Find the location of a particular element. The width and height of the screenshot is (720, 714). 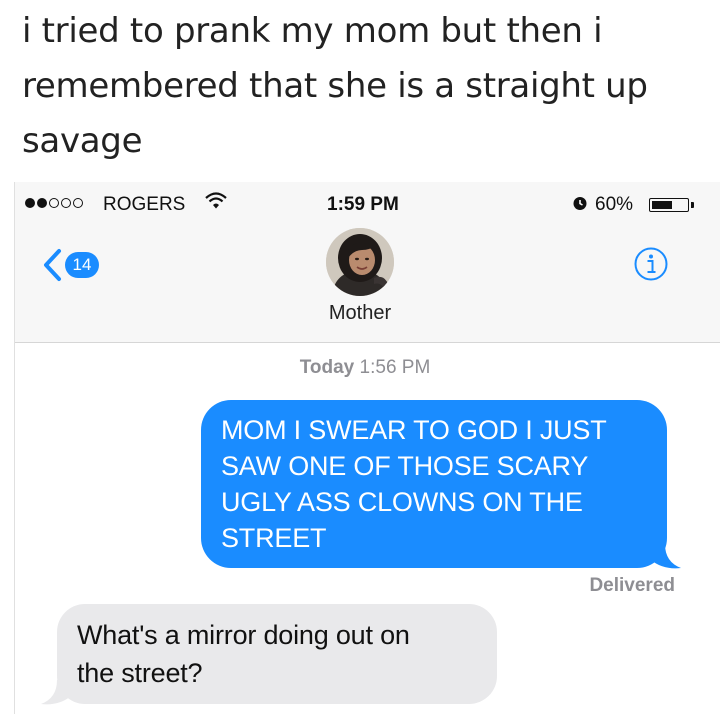

message-line: the street? is located at coordinates (140, 673).